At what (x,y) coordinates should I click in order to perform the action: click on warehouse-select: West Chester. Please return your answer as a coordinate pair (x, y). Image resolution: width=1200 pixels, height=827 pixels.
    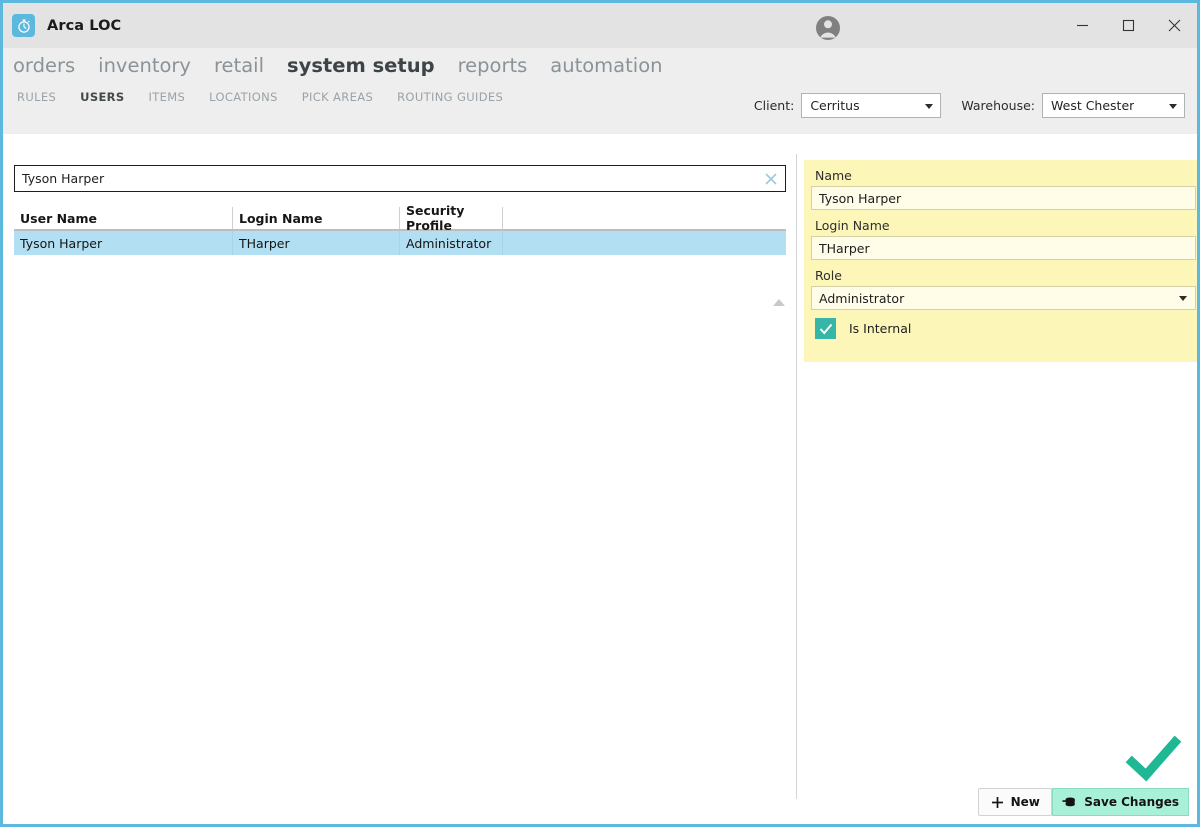
    Looking at the image, I should click on (1113, 105).